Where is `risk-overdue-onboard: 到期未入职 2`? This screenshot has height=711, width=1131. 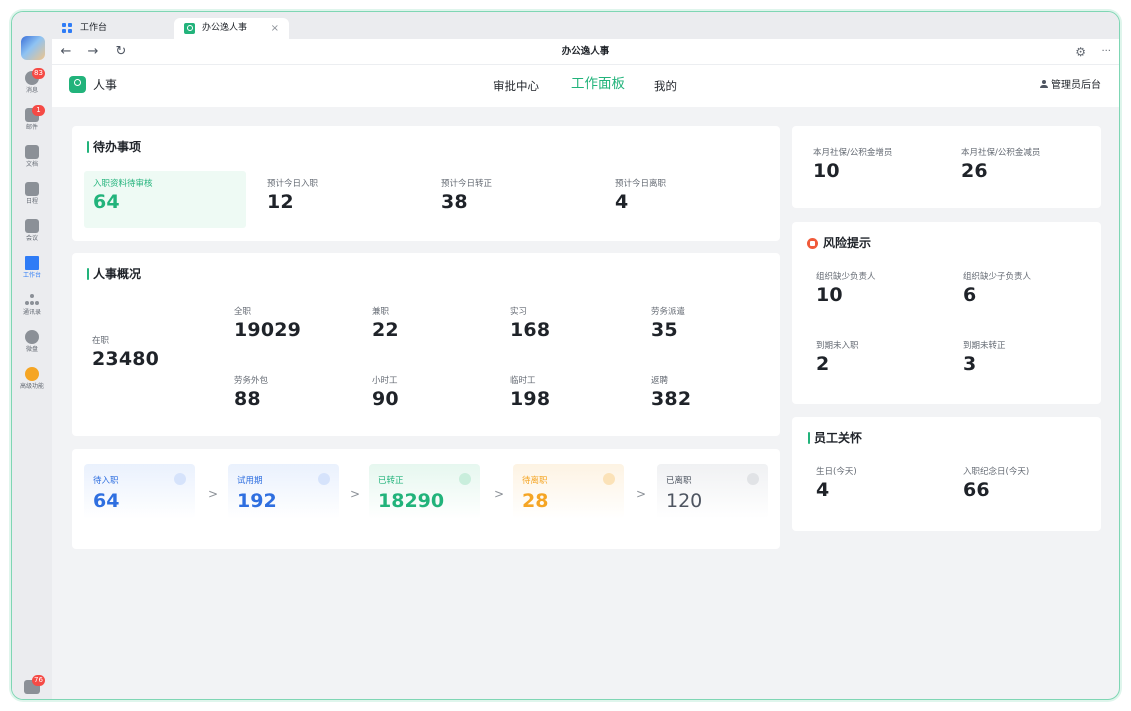
risk-overdue-onboard: 到期未入职 2 is located at coordinates (837, 358).